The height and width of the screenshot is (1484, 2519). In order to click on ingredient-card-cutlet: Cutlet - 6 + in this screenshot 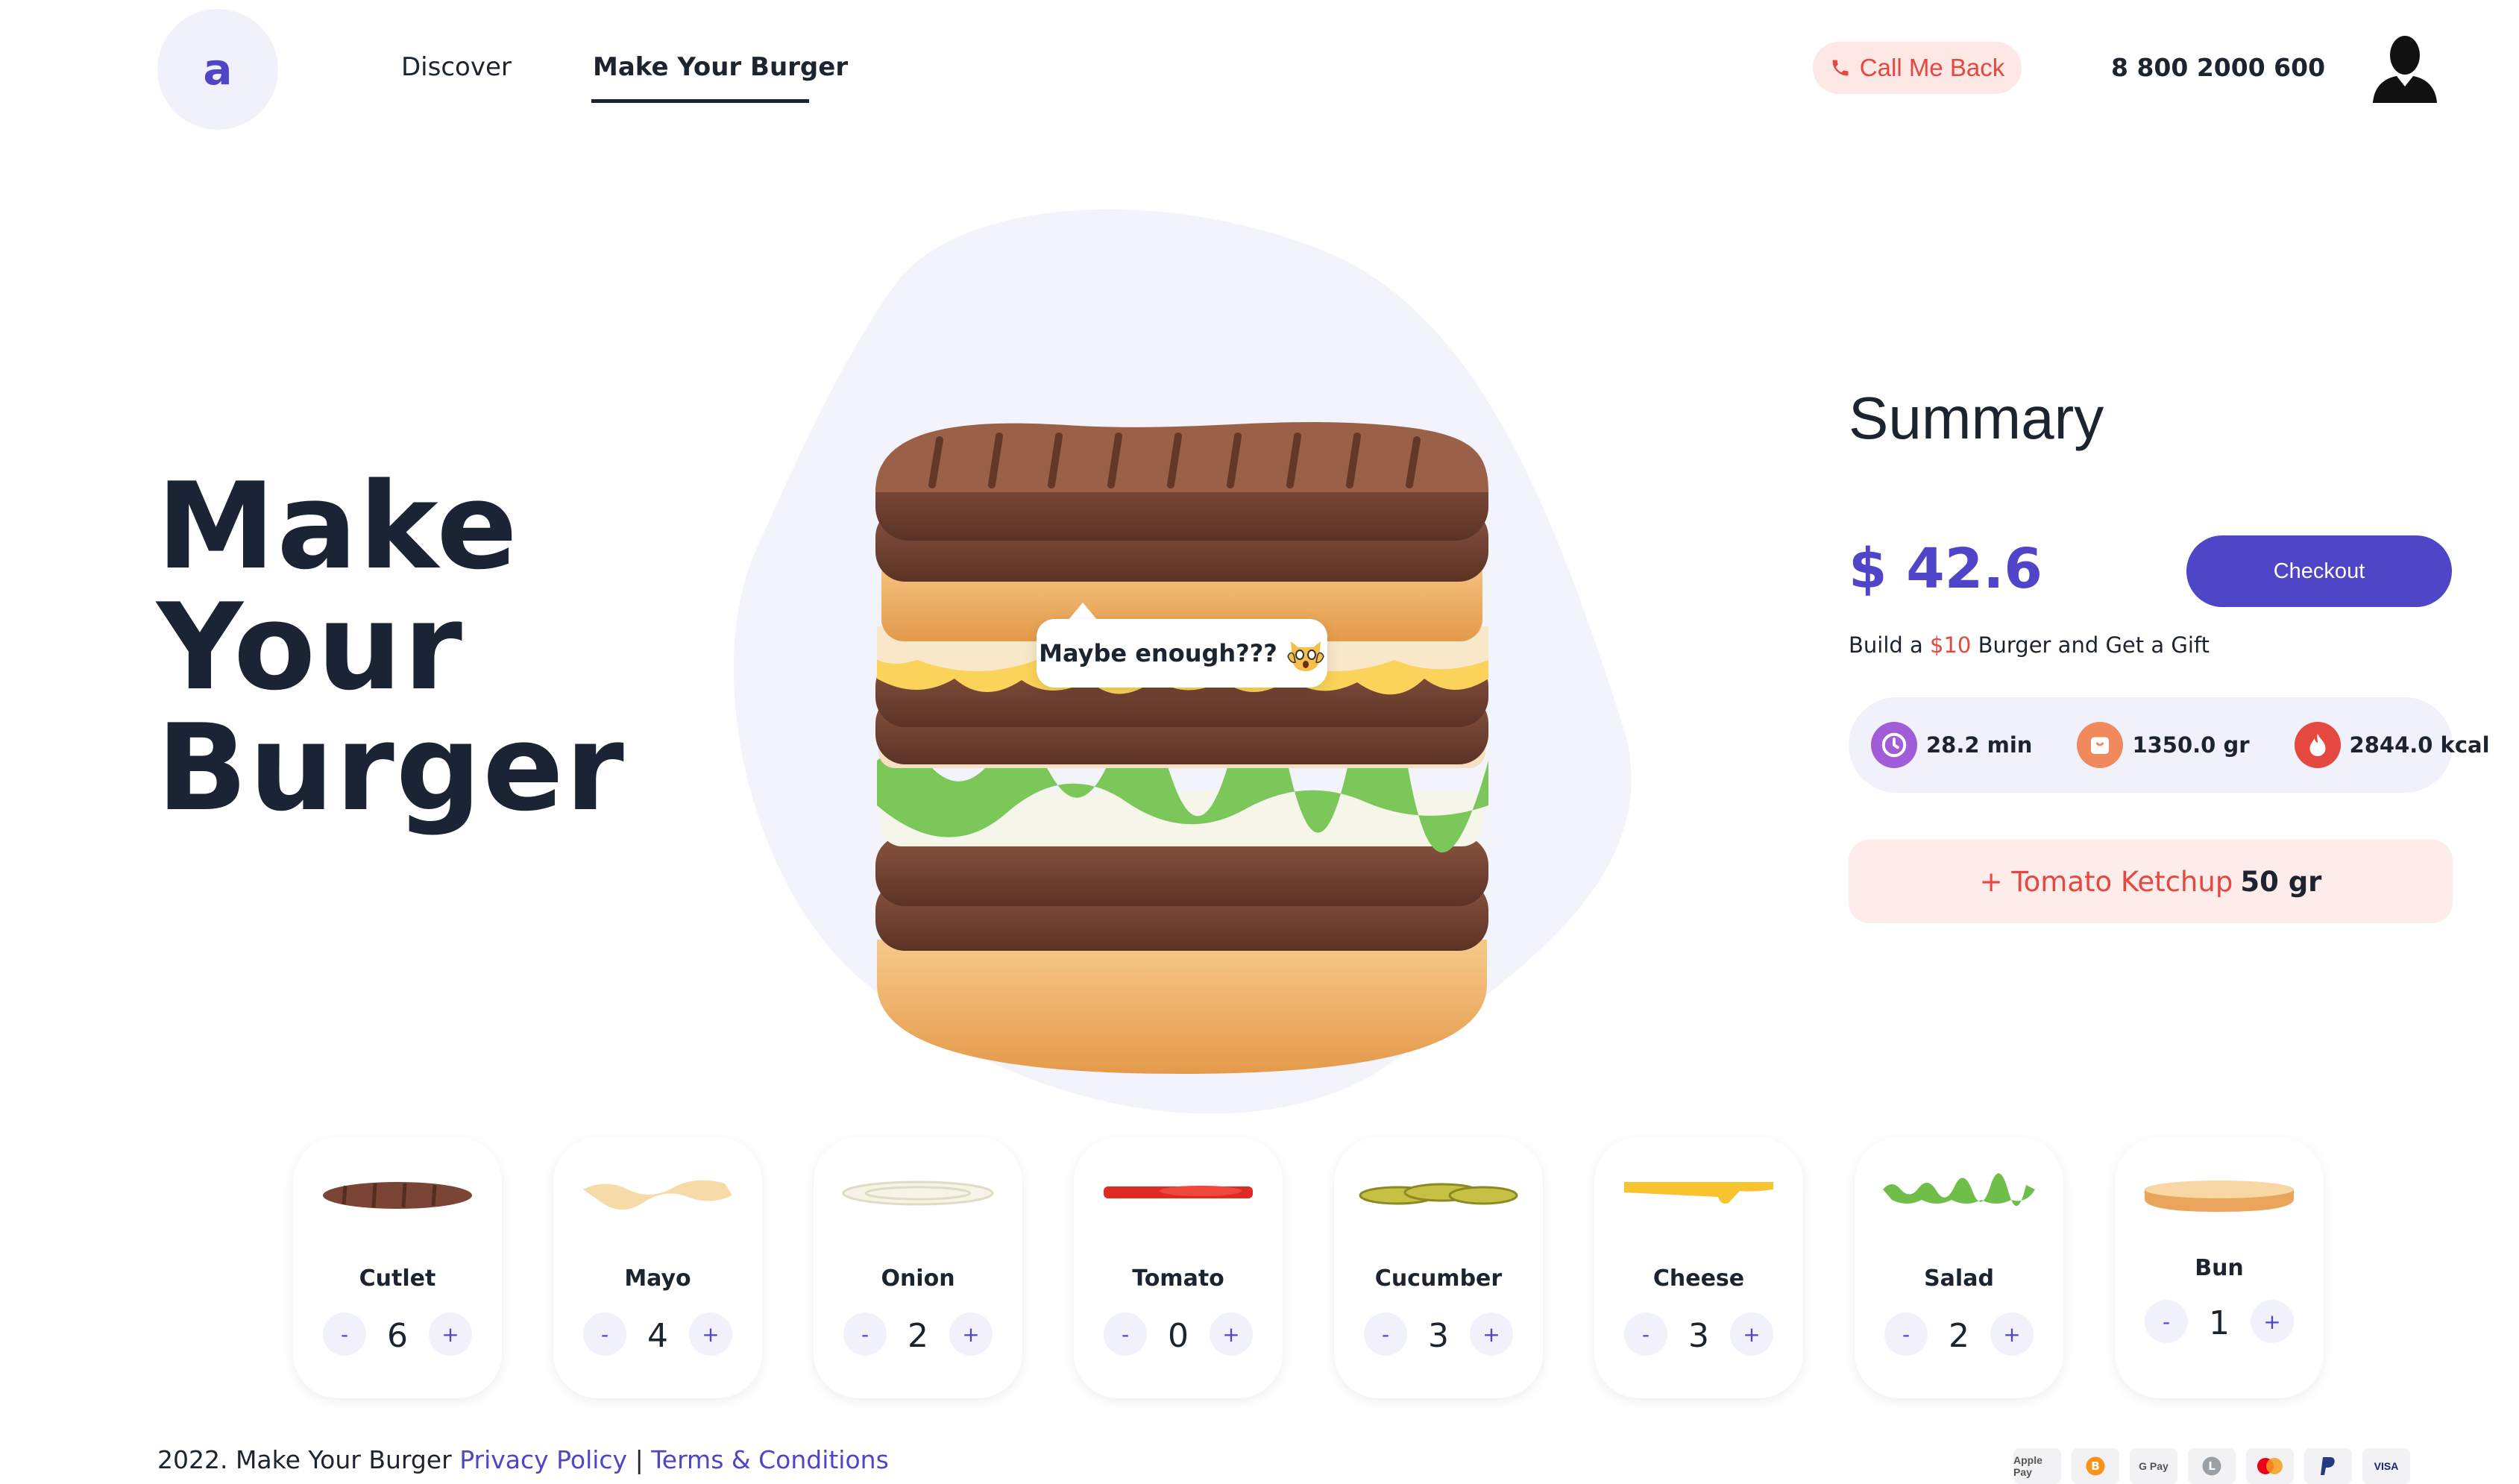, I will do `click(398, 1268)`.